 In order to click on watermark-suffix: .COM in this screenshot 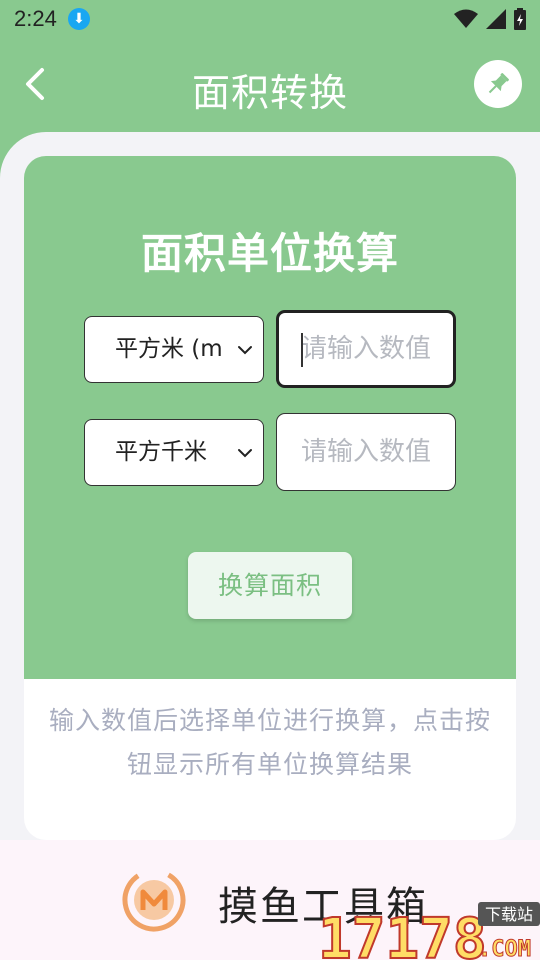, I will do `click(504, 948)`.